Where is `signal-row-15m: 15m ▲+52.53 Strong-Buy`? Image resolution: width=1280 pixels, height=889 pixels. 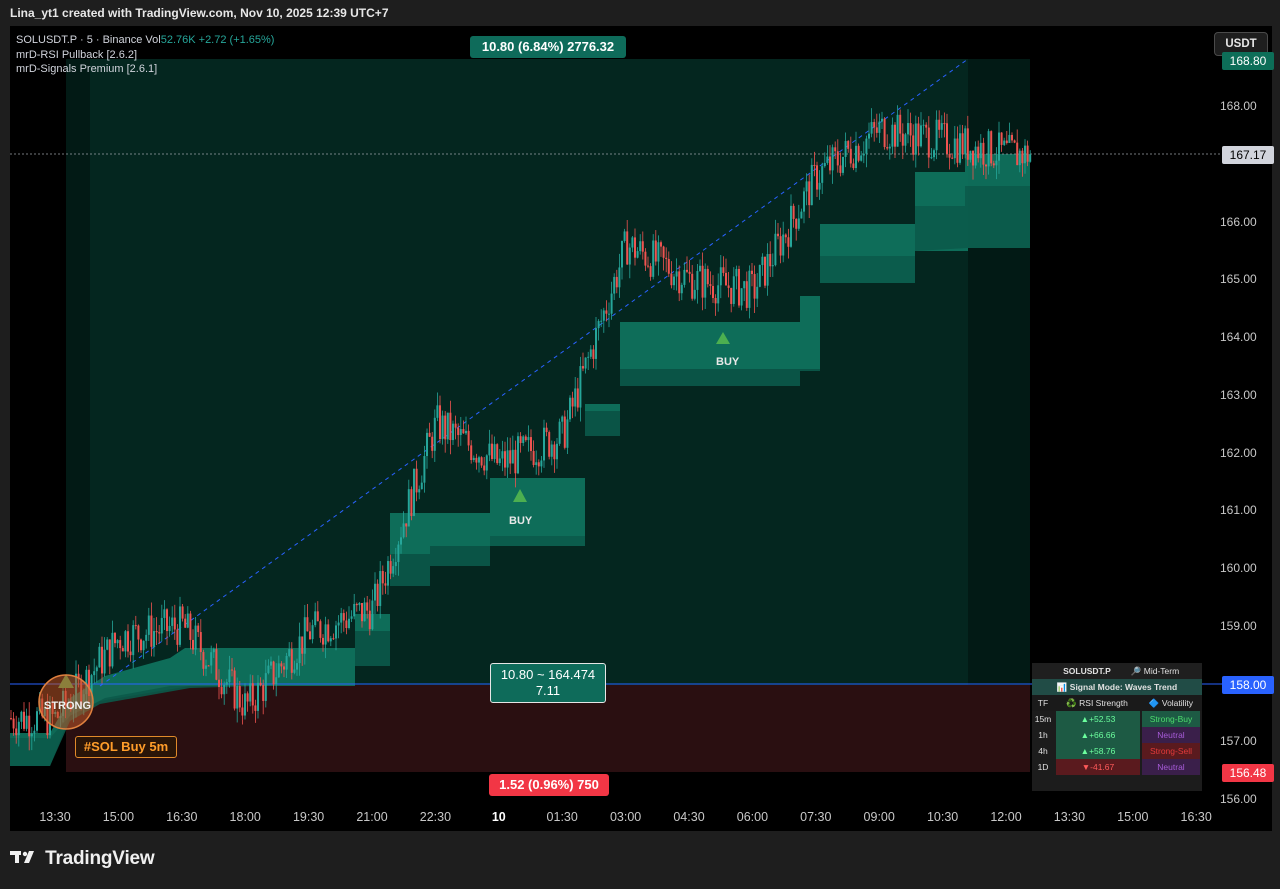 signal-row-15m: 15m ▲+52.53 Strong-Buy is located at coordinates (1117, 719).